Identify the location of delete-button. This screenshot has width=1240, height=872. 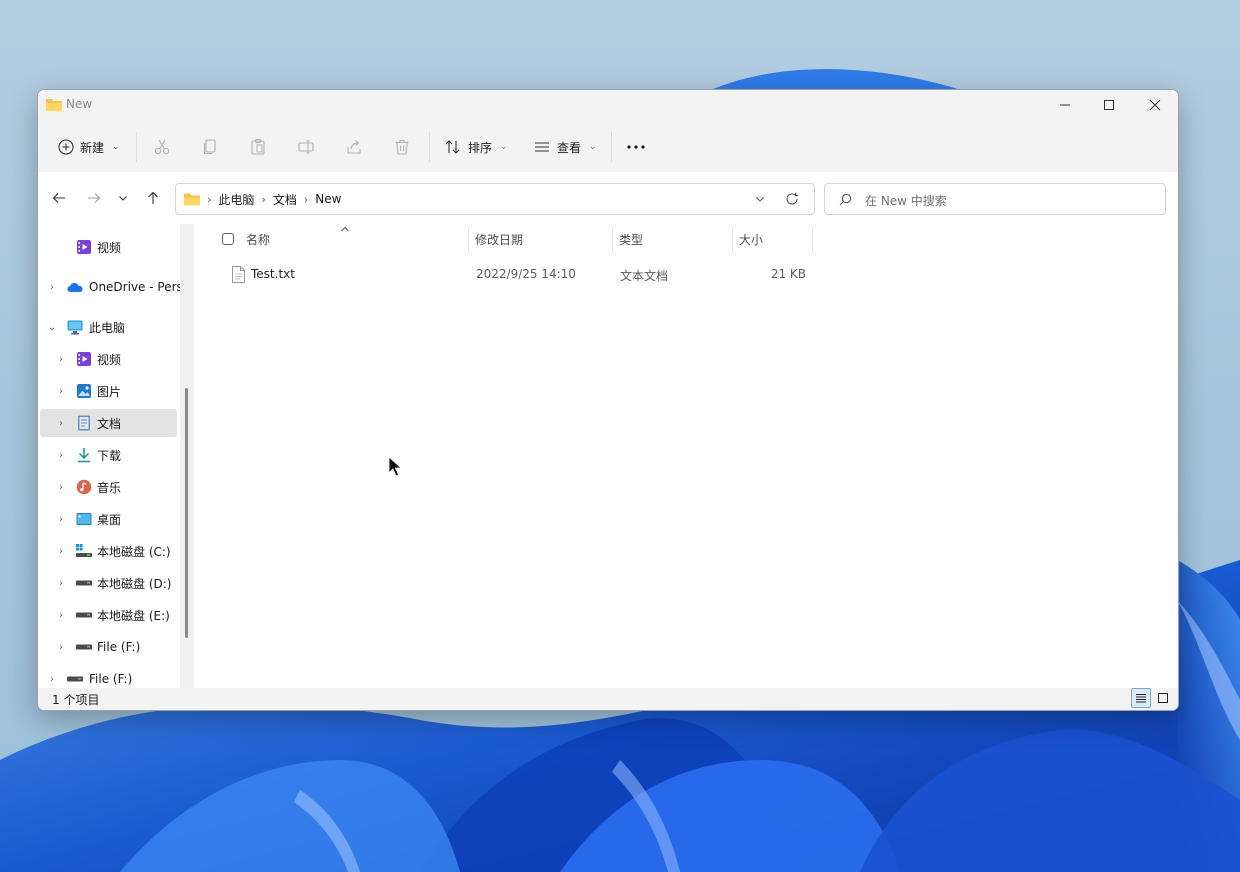
(402, 147).